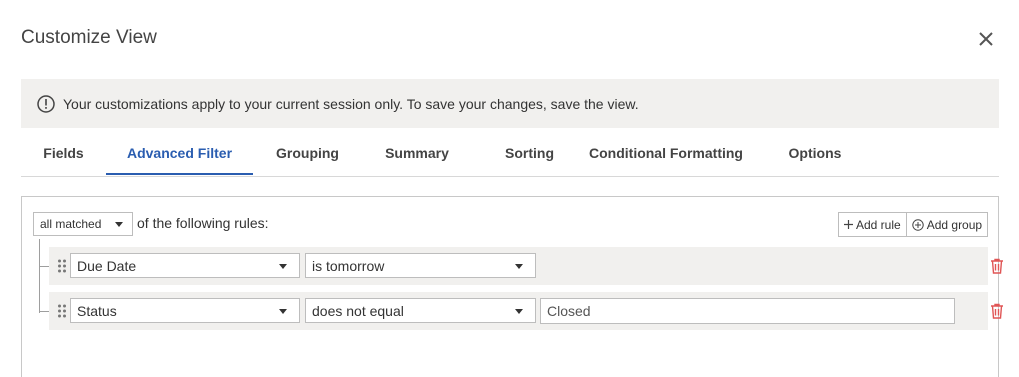 This screenshot has width=1019, height=377. I want to click on filter-rule-row: Due Date is tomorrow, so click(526, 266).